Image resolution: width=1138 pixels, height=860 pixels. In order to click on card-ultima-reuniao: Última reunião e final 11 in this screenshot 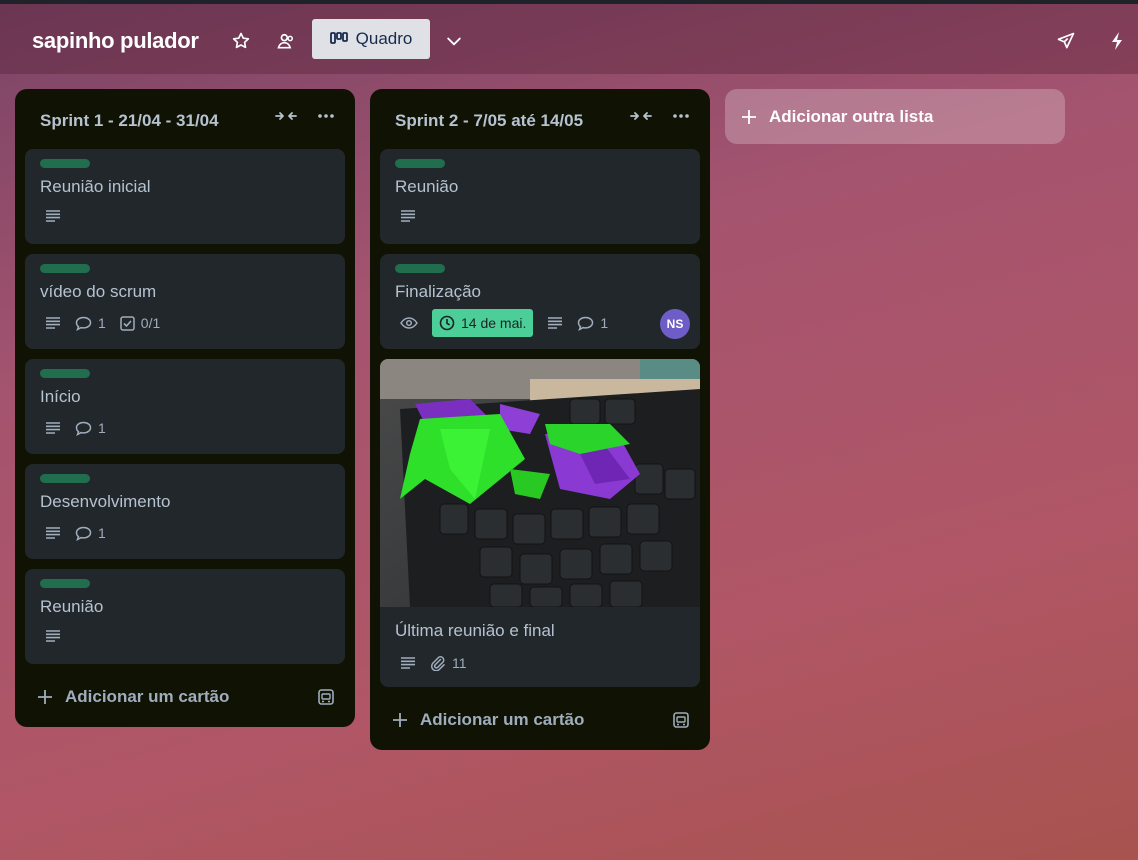, I will do `click(540, 523)`.